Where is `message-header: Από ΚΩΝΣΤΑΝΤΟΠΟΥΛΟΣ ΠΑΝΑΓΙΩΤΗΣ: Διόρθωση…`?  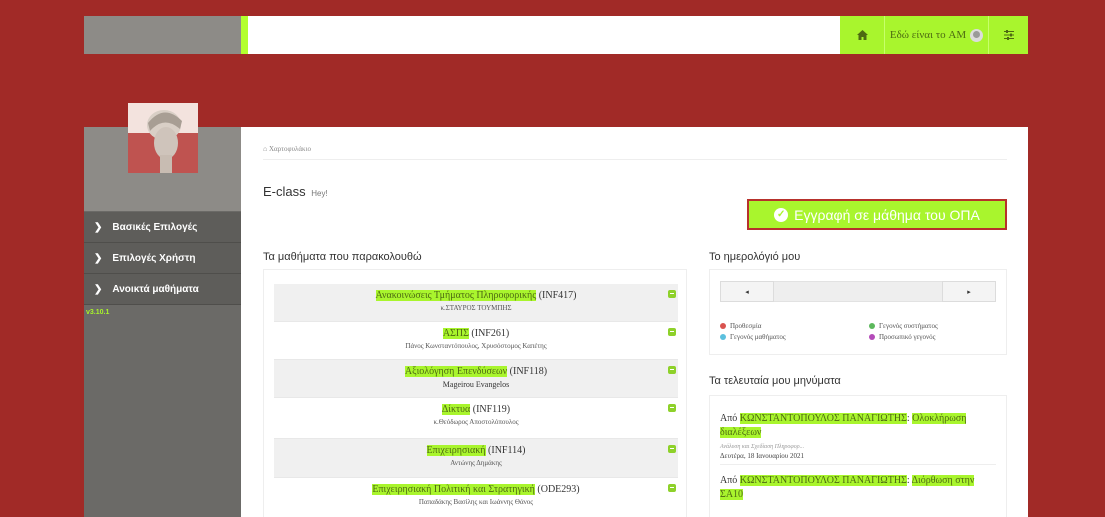 message-header: Από ΚΩΝΣΤΑΝΤΟΠΟΥΛΟΣ ΠΑΝΑΓΙΩΤΗΣ: Διόρθωση… is located at coordinates (847, 487).